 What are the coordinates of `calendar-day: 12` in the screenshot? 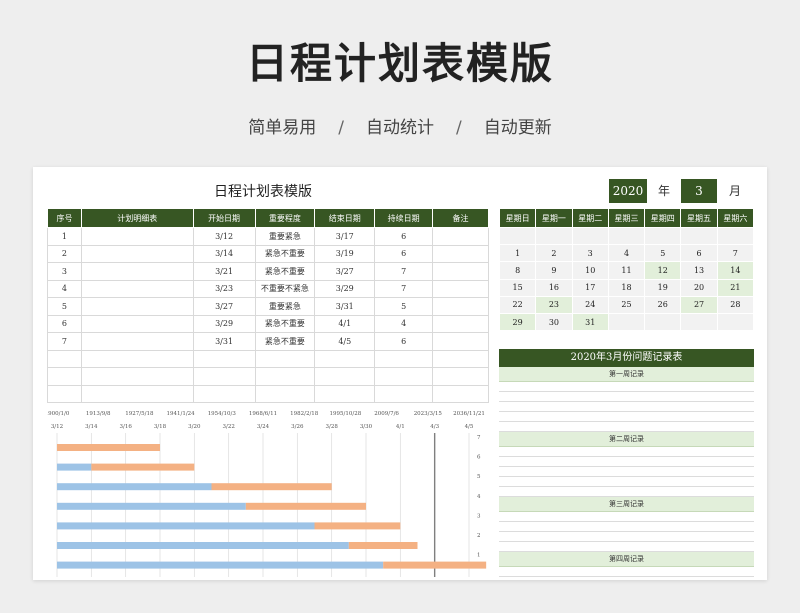 It's located at (663, 270).